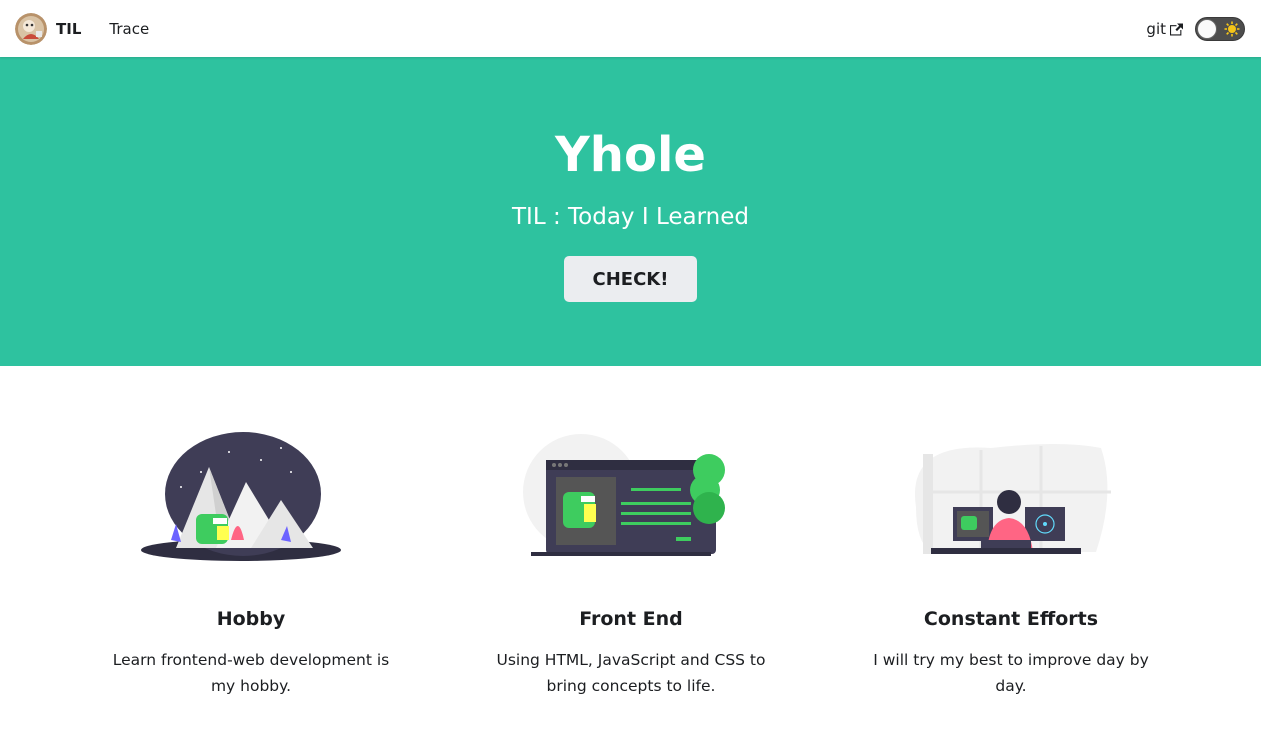 The height and width of the screenshot is (747, 1261). What do you see at coordinates (630, 155) in the screenshot?
I see `hero-title: Yhole` at bounding box center [630, 155].